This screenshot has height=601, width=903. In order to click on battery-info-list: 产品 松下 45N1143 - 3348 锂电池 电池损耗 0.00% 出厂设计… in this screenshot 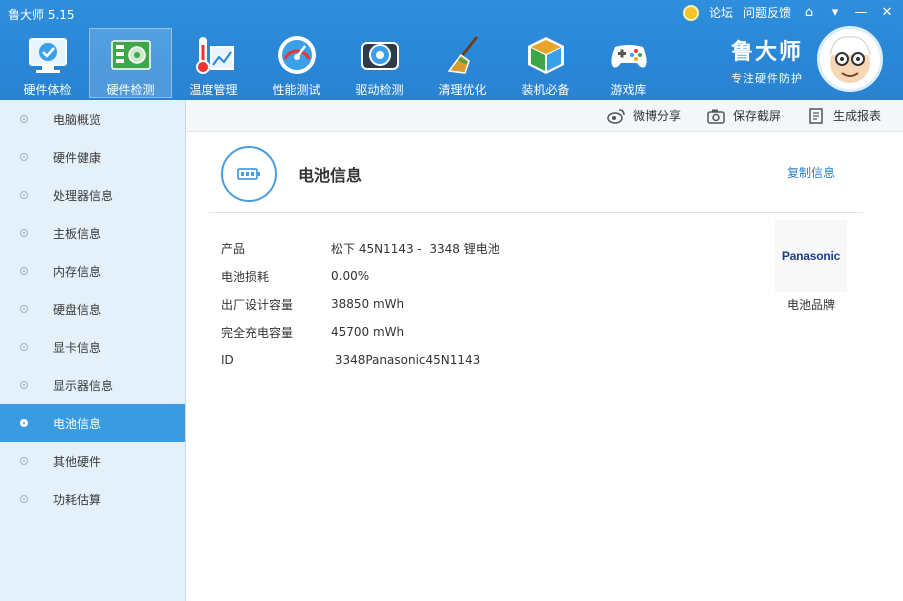, I will do `click(360, 304)`.